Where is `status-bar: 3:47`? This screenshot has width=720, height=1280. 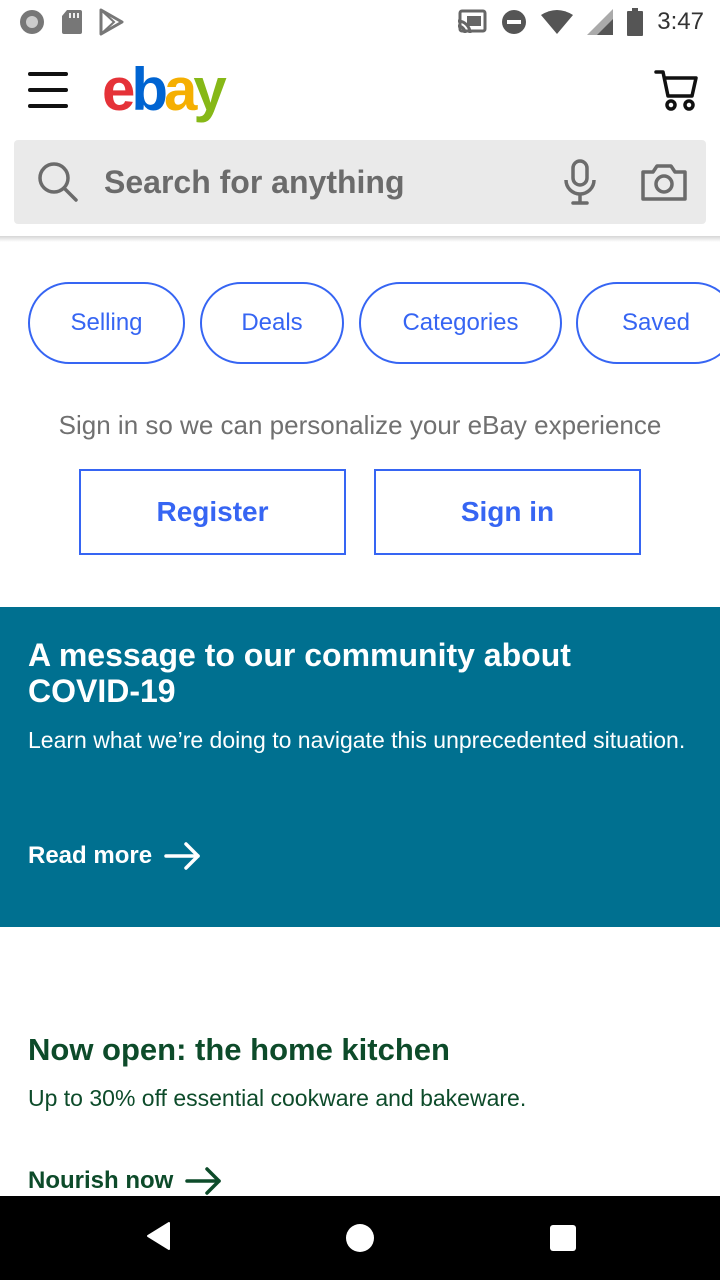
status-bar: 3:47 is located at coordinates (360, 22).